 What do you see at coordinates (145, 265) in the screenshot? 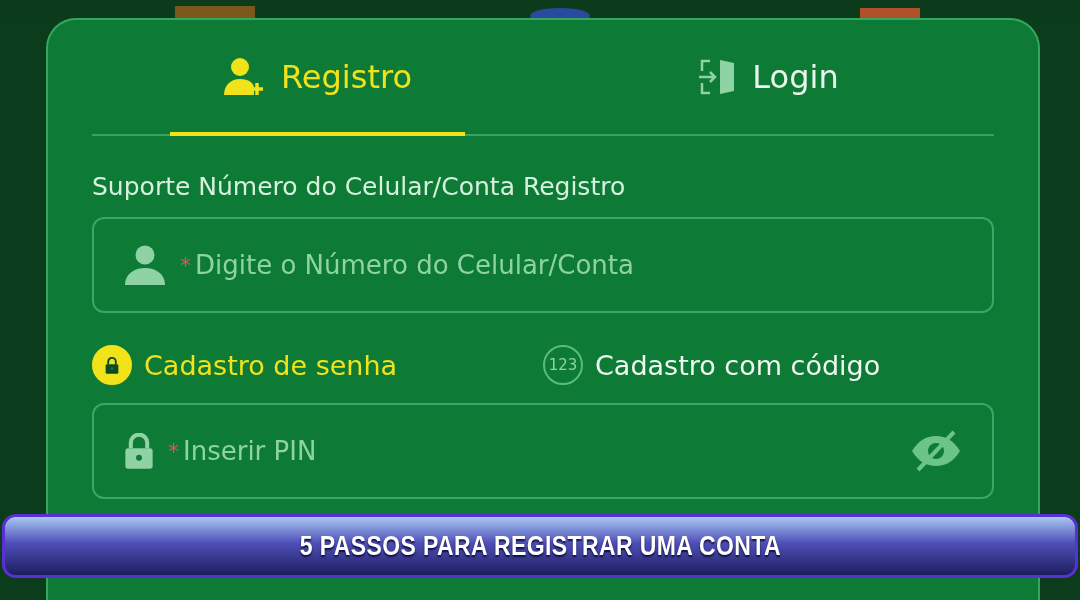
I see `user-icon` at bounding box center [145, 265].